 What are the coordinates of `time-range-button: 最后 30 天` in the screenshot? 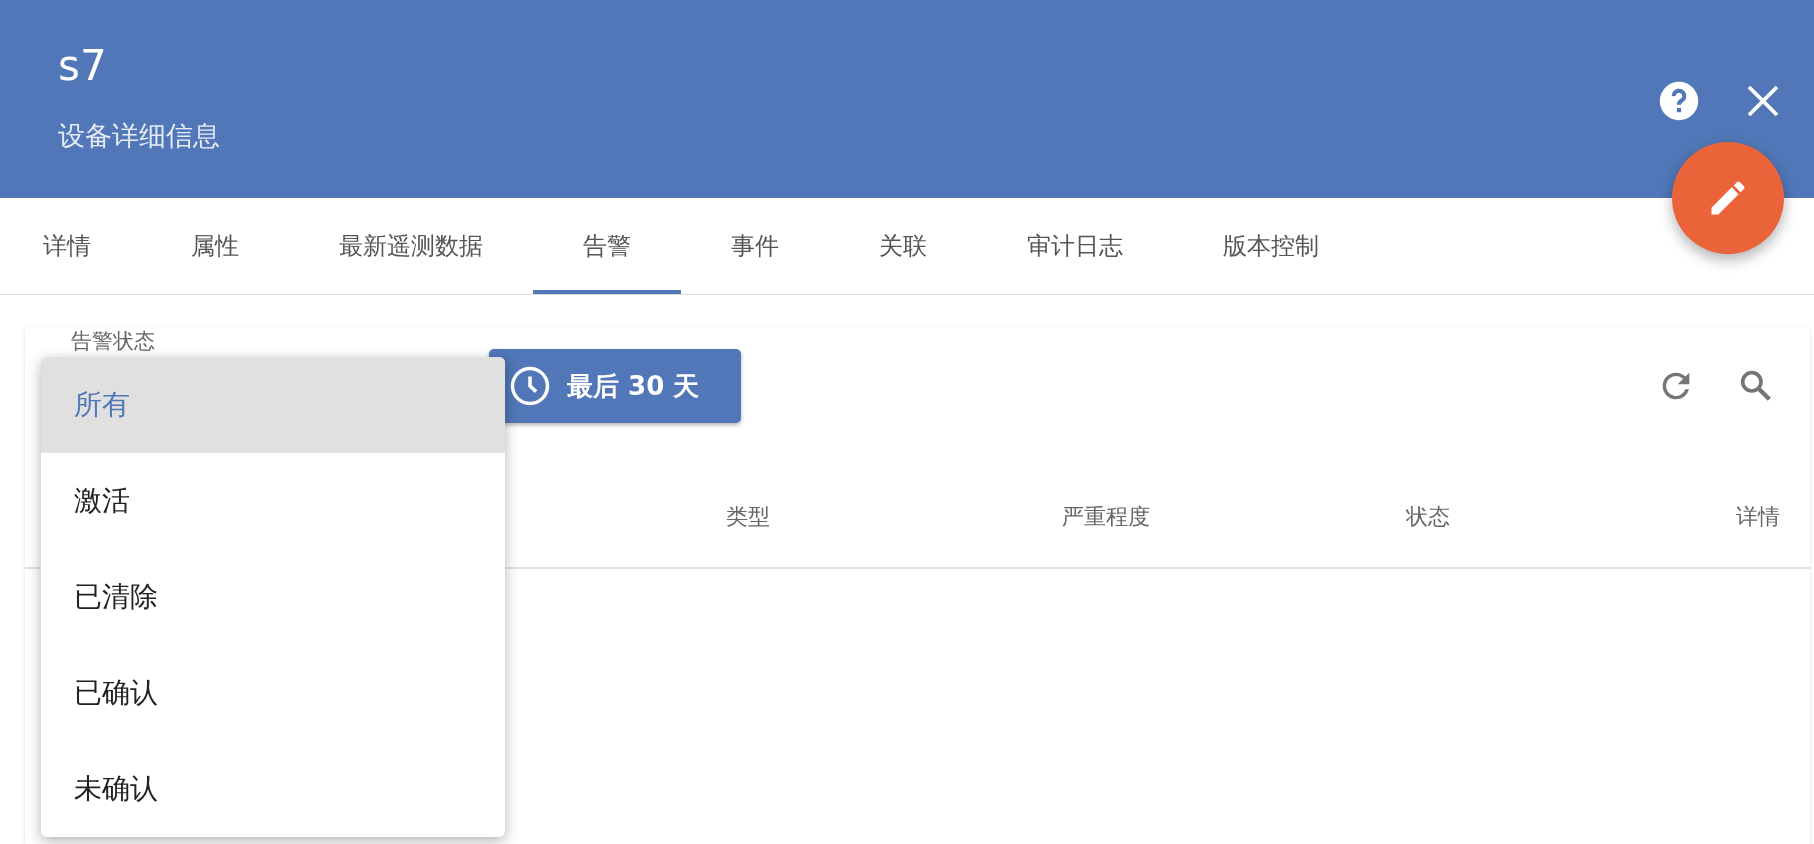 It's located at (615, 386).